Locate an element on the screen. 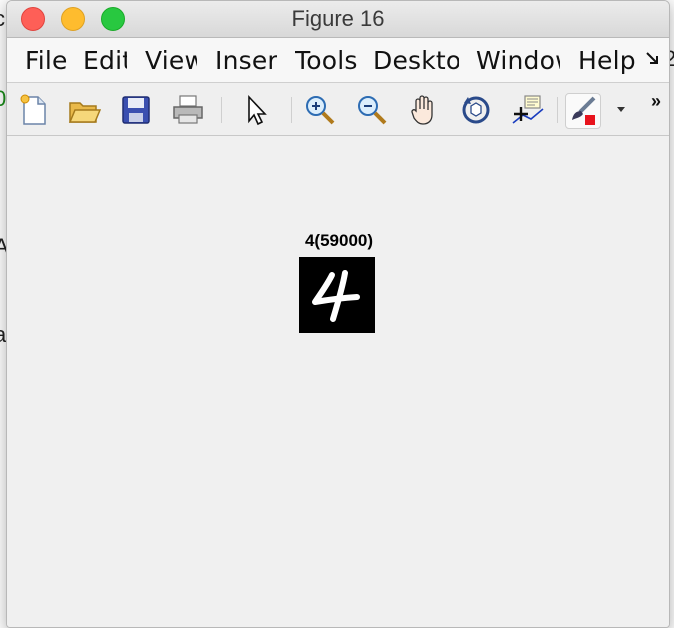 This screenshot has height=628, width=674. new-figure-icon is located at coordinates (34, 110).